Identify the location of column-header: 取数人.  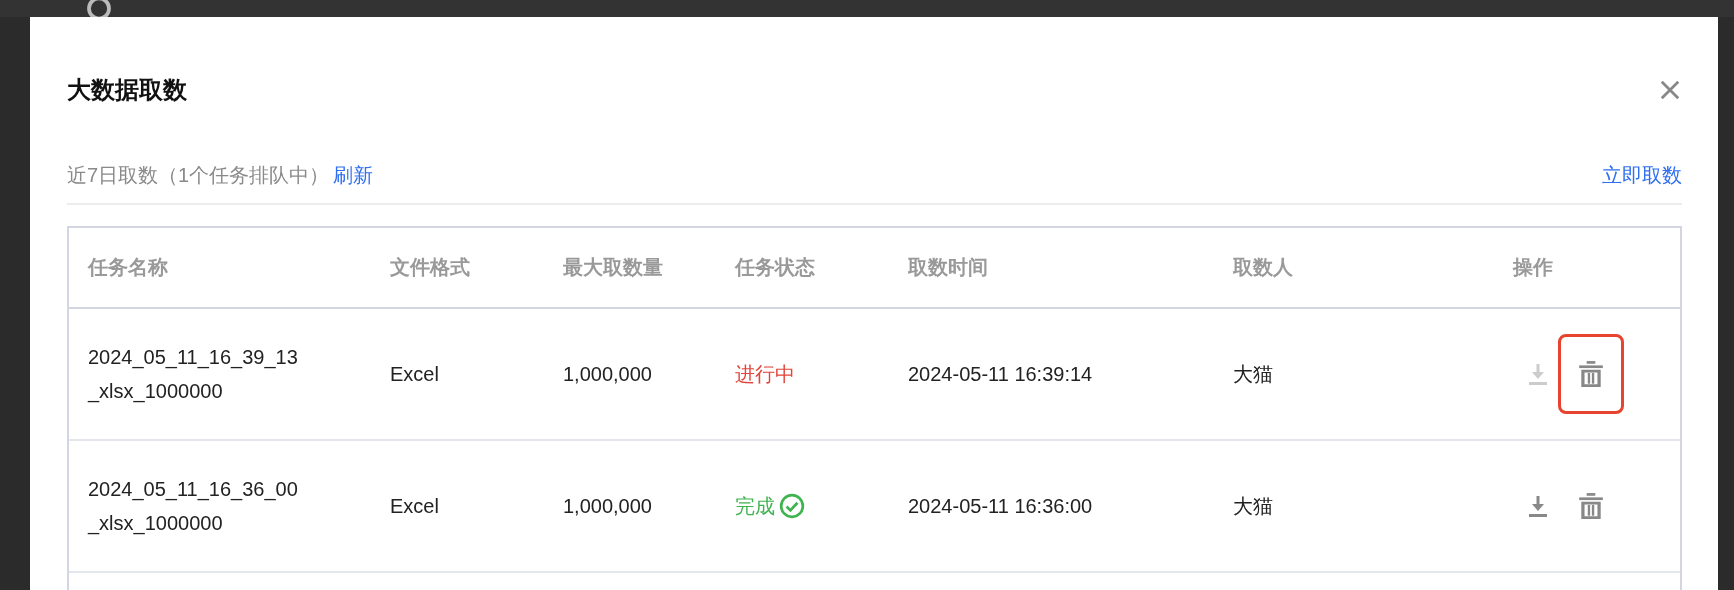
(1263, 267).